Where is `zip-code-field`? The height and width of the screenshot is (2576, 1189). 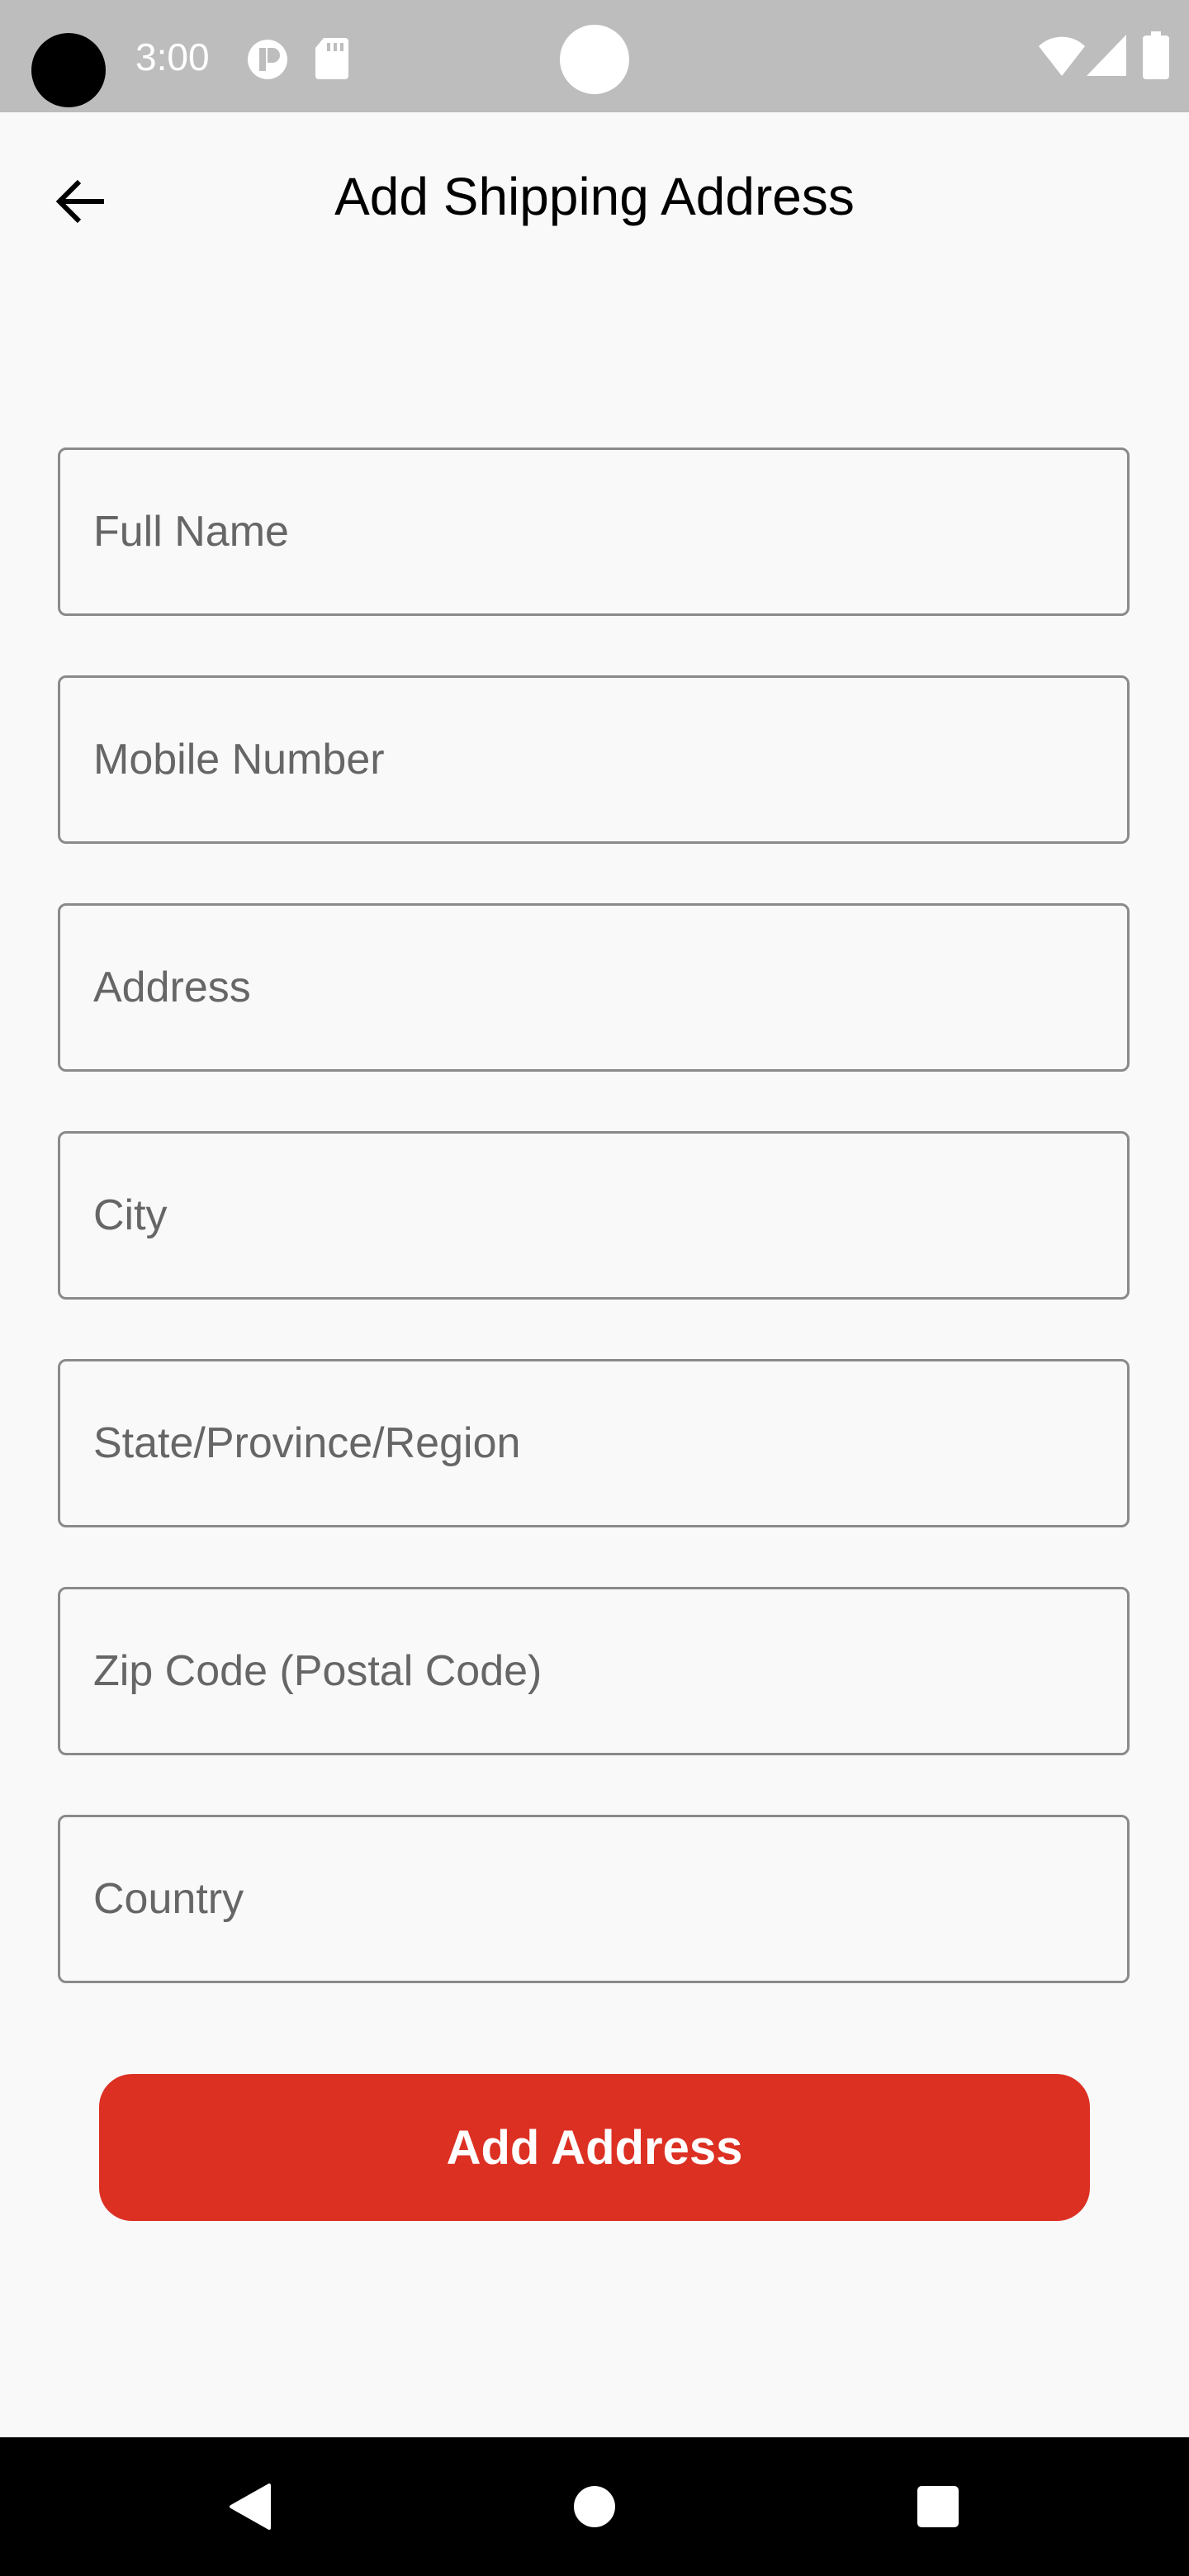 zip-code-field is located at coordinates (594, 1671).